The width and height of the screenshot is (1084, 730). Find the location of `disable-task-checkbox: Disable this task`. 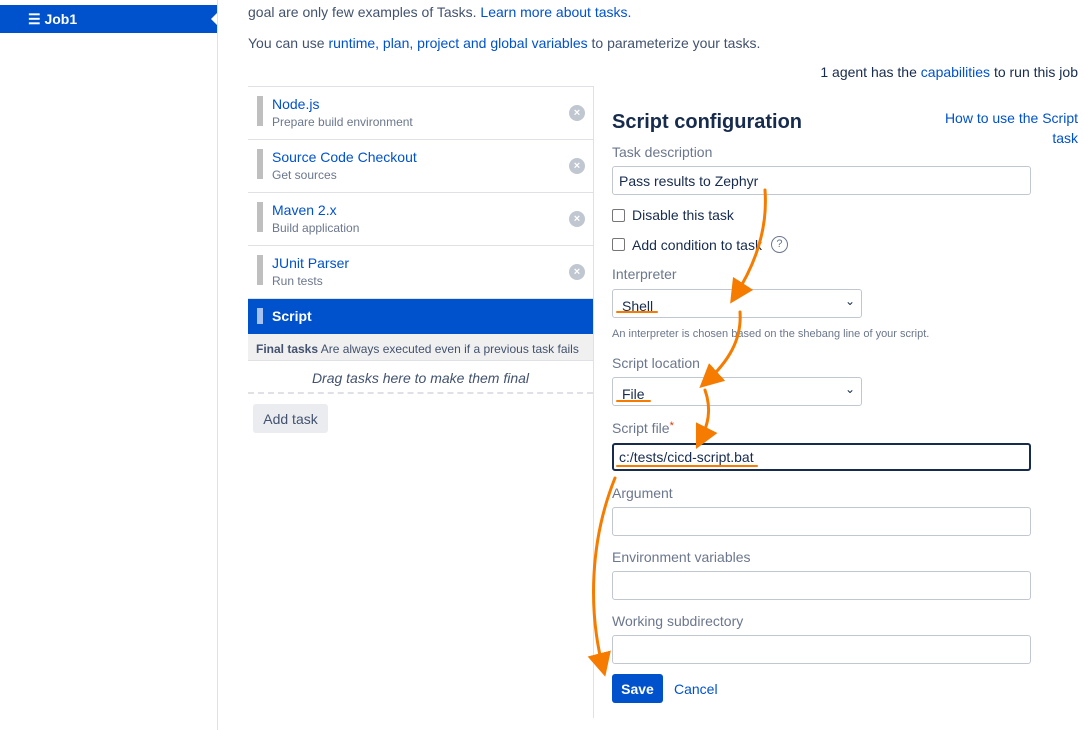

disable-task-checkbox: Disable this task is located at coordinates (673, 215).